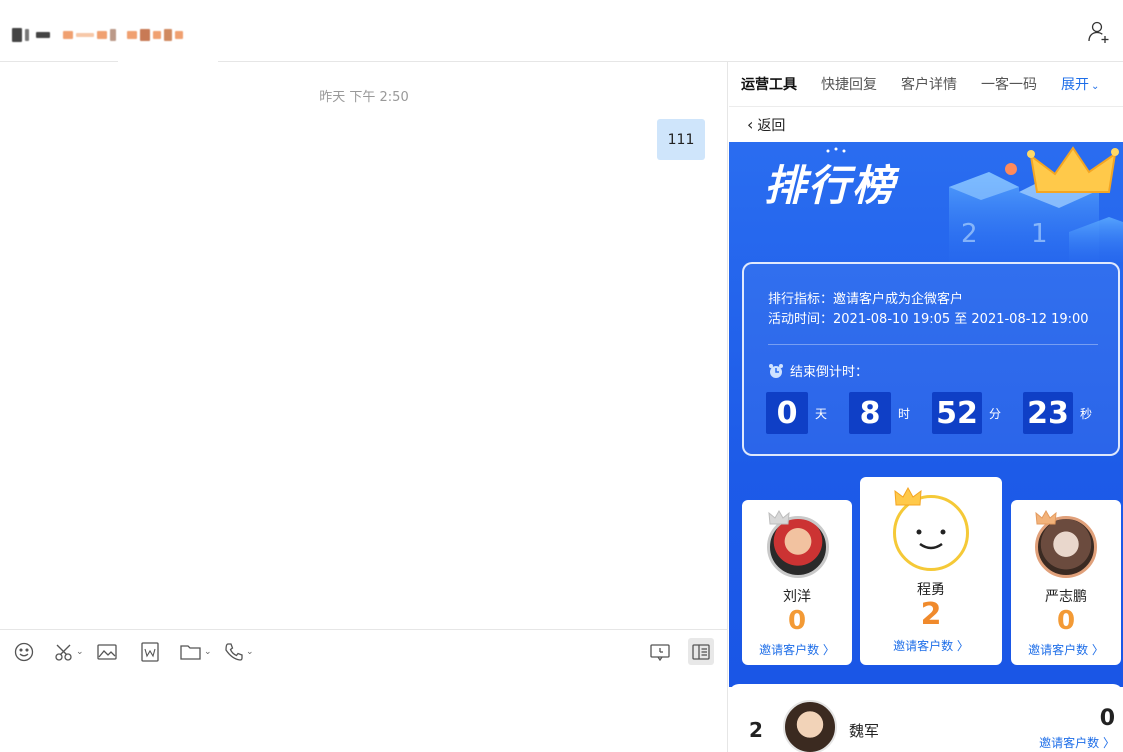 The image size is (1123, 752). I want to click on tab-quick-reply: 快捷回复, so click(849, 84).